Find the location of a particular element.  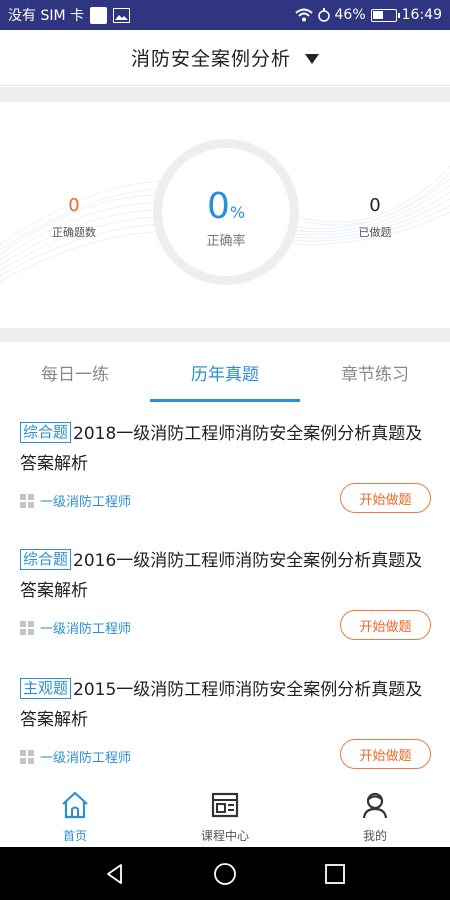

exam-title: 主观题 2015一级消防工程师消防安全案例分析真题及答案解析 is located at coordinates (225, 705).